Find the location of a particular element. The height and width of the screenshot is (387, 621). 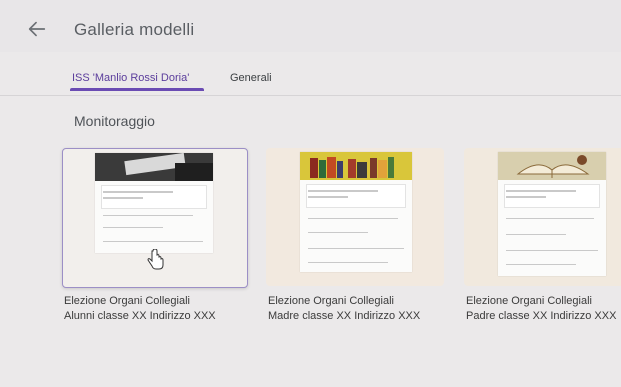

tab-school: ISS 'Manlio Rossi Doria' is located at coordinates (130, 78).